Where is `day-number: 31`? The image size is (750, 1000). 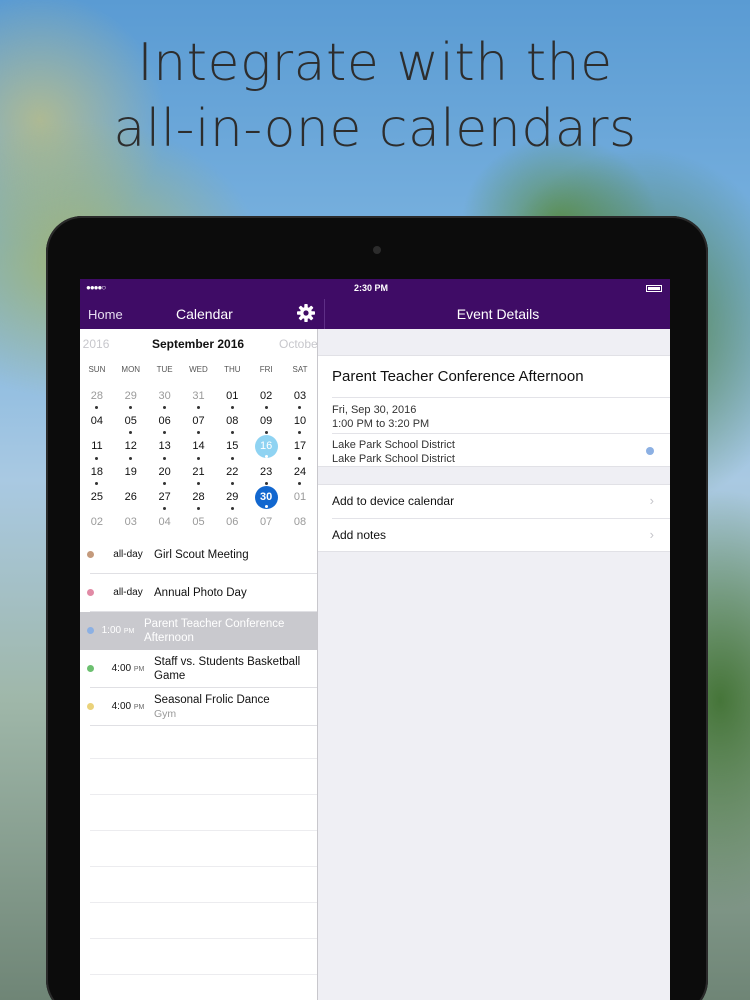 day-number: 31 is located at coordinates (198, 396).